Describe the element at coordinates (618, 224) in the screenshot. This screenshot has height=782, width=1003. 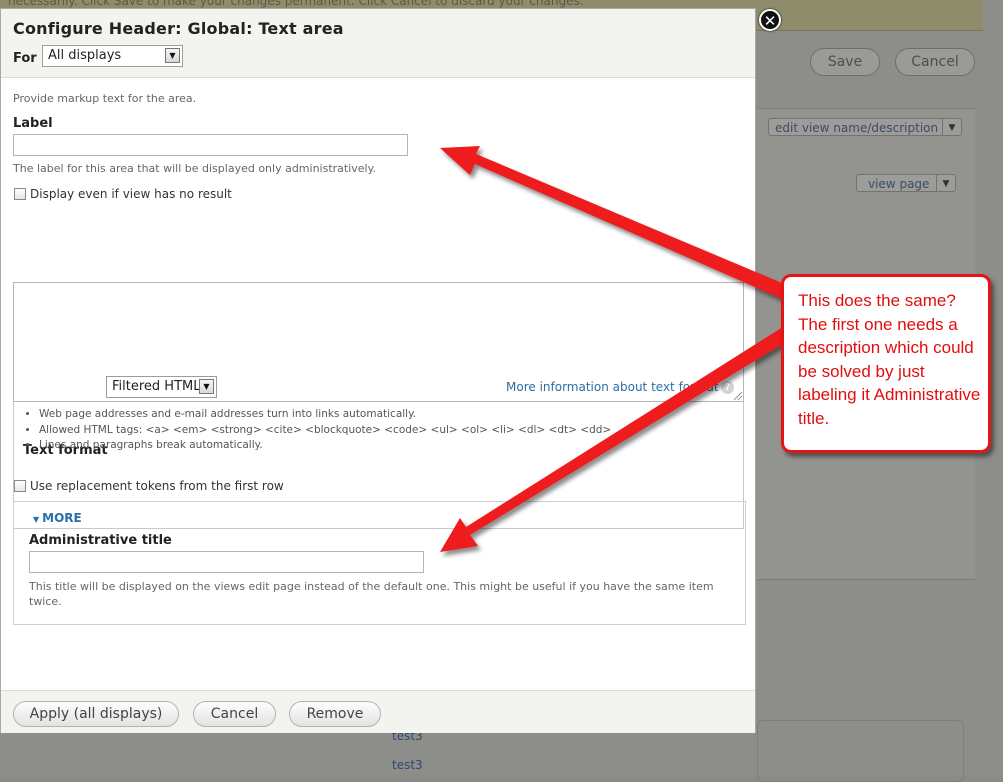
I see `arrow-to-label-icon` at that location.